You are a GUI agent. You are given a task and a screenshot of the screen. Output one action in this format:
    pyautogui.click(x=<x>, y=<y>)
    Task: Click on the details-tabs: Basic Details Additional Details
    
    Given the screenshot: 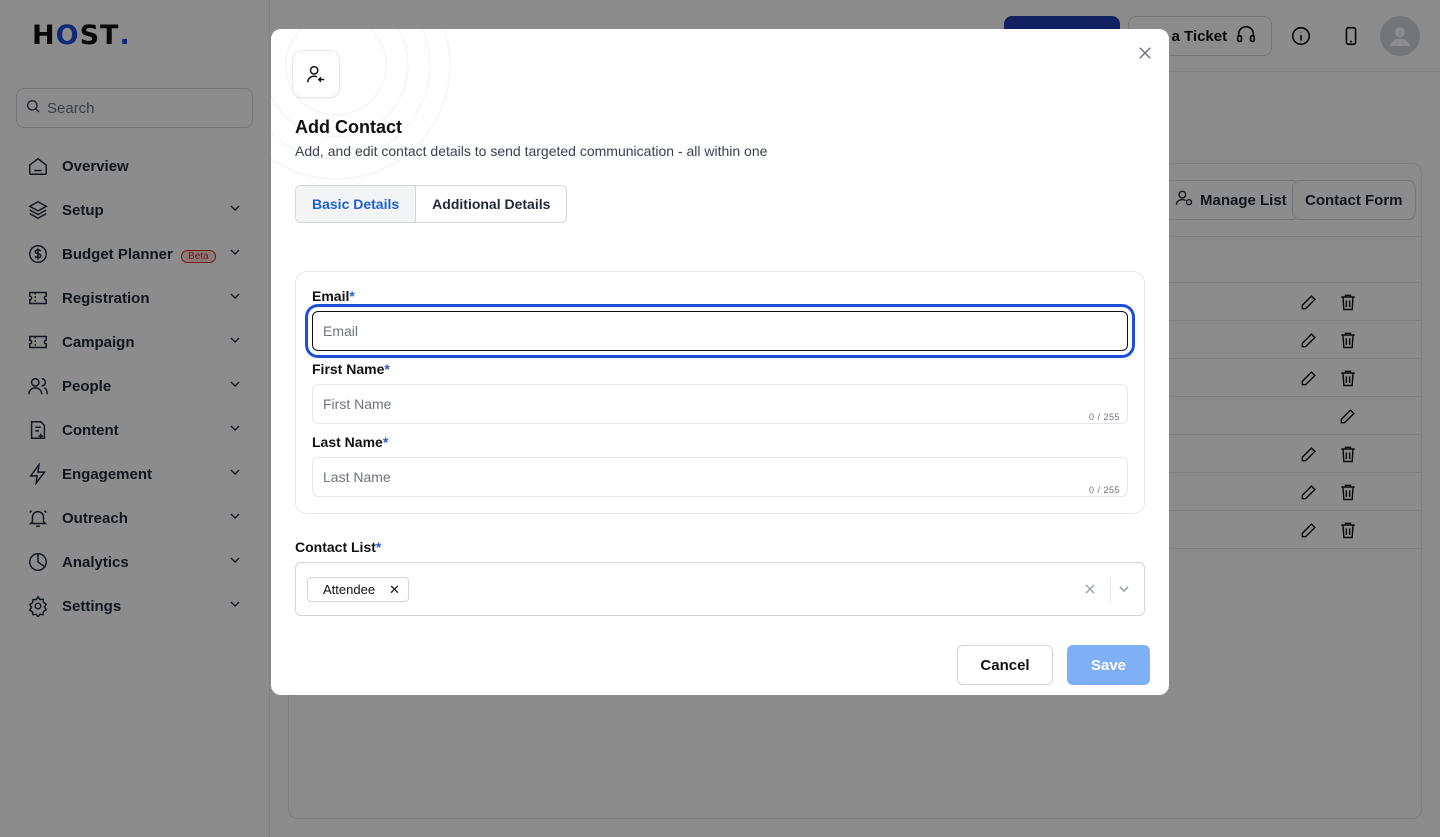 What is the action you would take?
    pyautogui.click(x=431, y=204)
    